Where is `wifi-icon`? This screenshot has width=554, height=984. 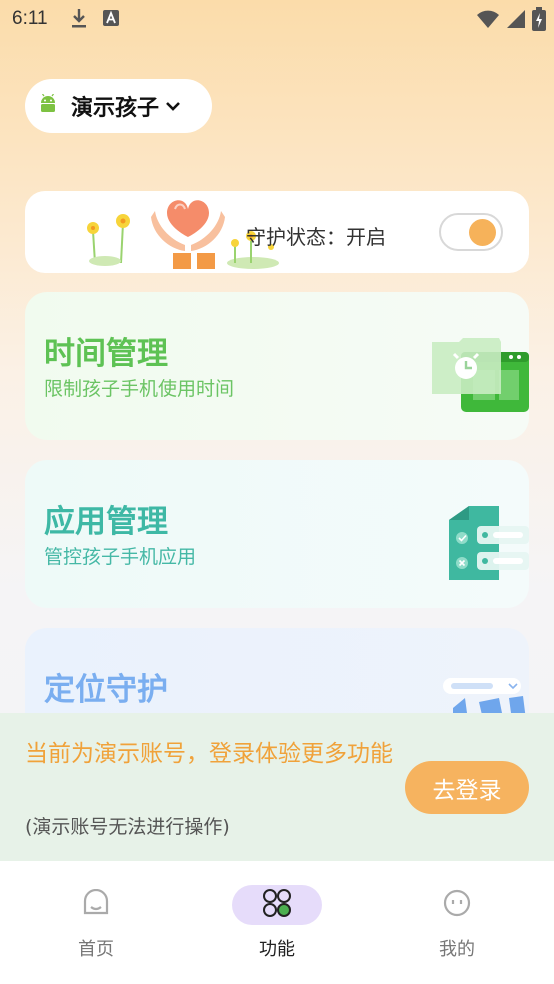 wifi-icon is located at coordinates (488, 21).